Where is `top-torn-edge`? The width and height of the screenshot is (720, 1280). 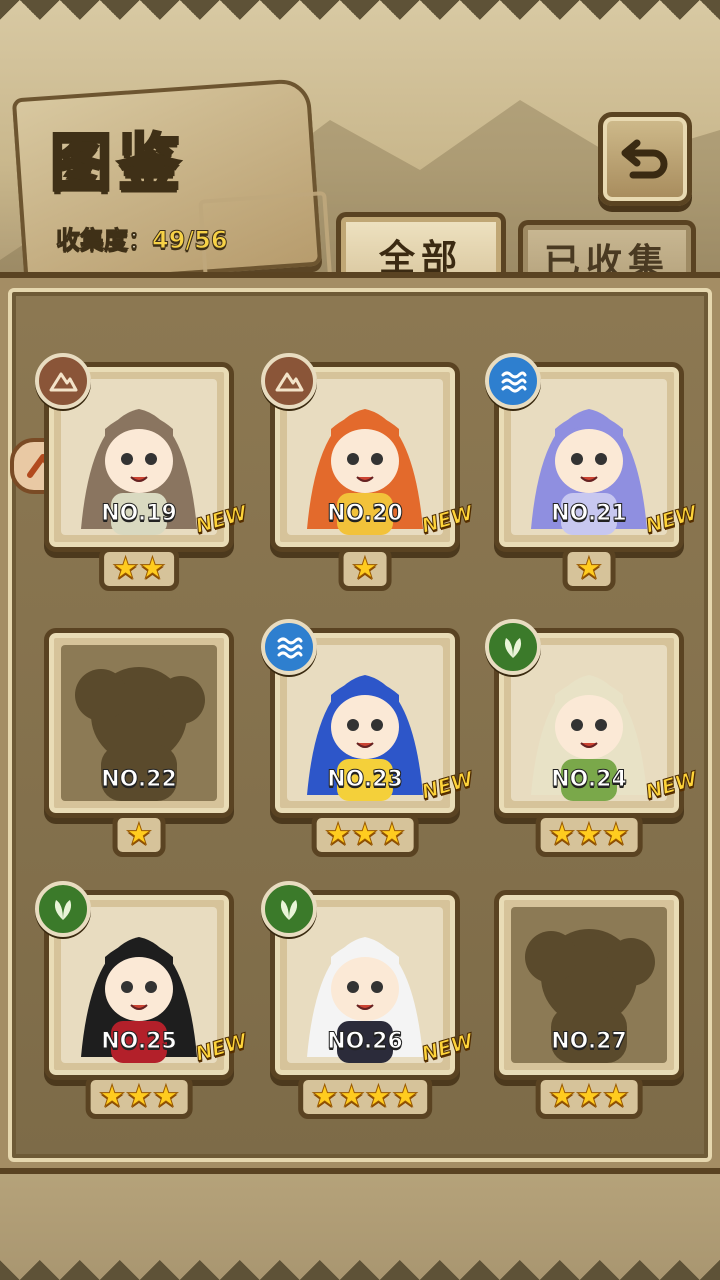 top-torn-edge is located at coordinates (360, 18).